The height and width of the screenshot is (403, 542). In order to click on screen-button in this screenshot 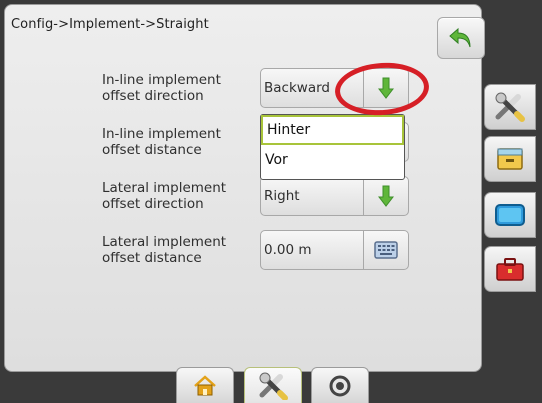, I will do `click(510, 215)`.